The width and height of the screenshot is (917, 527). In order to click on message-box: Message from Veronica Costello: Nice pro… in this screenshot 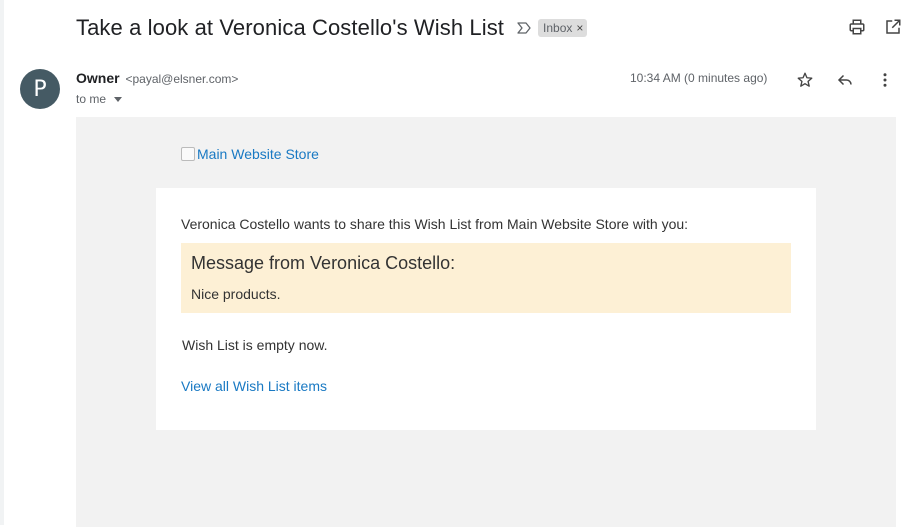, I will do `click(486, 278)`.